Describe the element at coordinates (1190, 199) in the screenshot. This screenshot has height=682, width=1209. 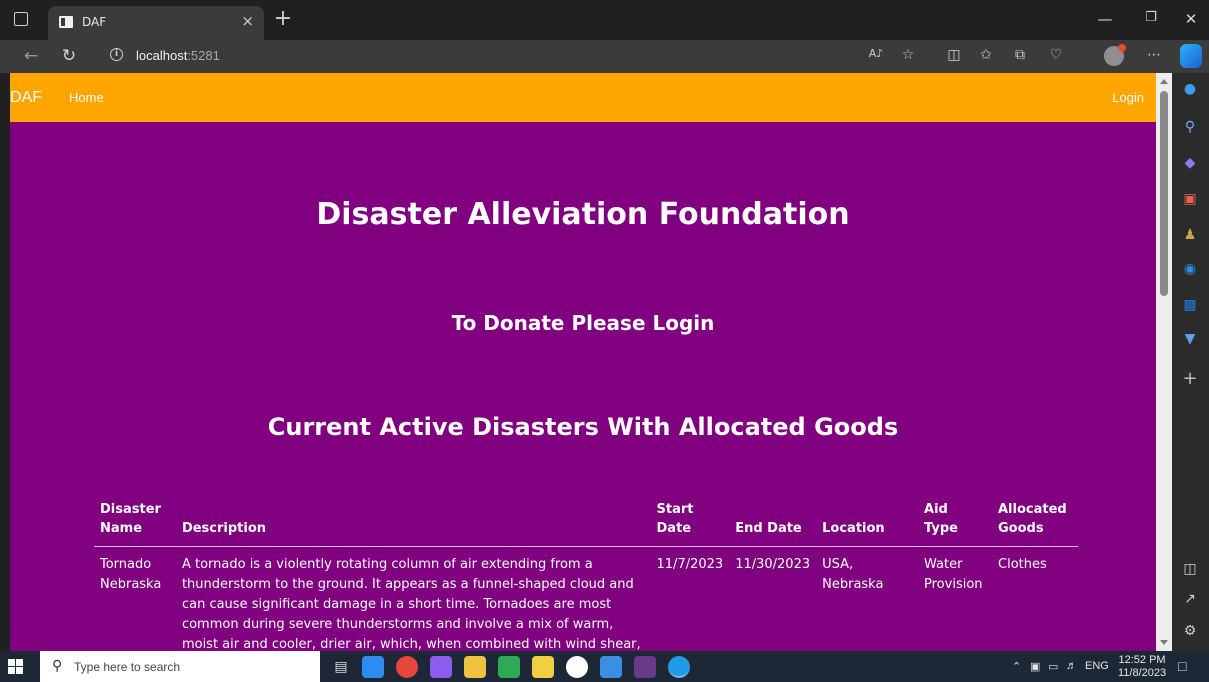
I see `tools-icon: ▣` at that location.